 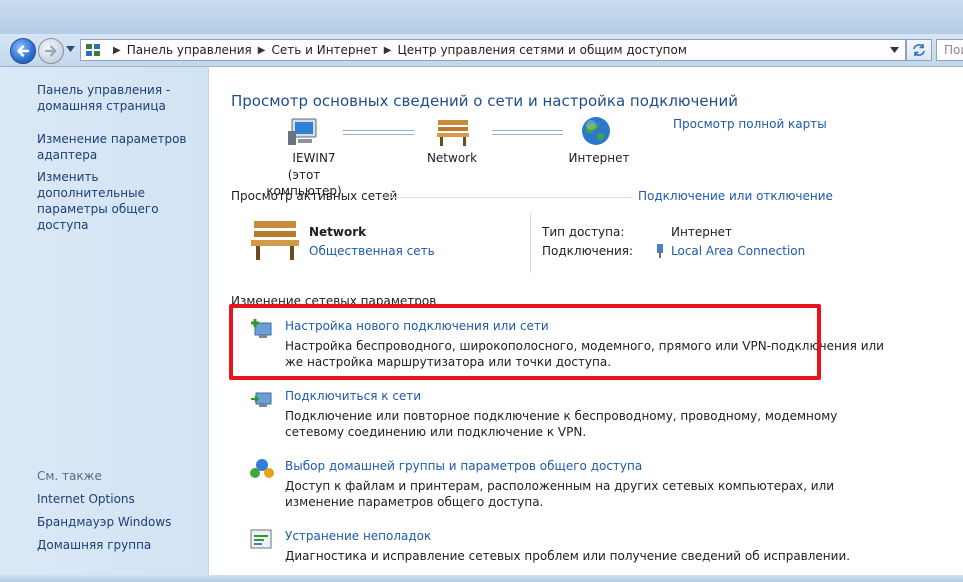 What do you see at coordinates (119, 545) in the screenshot?
I see `sidebar-item-homegroup: Домашняя группа` at bounding box center [119, 545].